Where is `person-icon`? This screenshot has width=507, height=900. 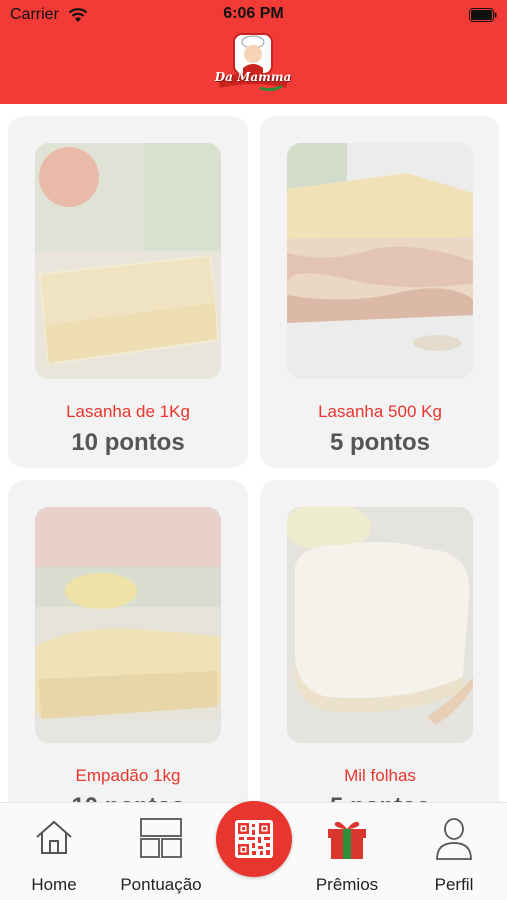
person-icon is located at coordinates (454, 839).